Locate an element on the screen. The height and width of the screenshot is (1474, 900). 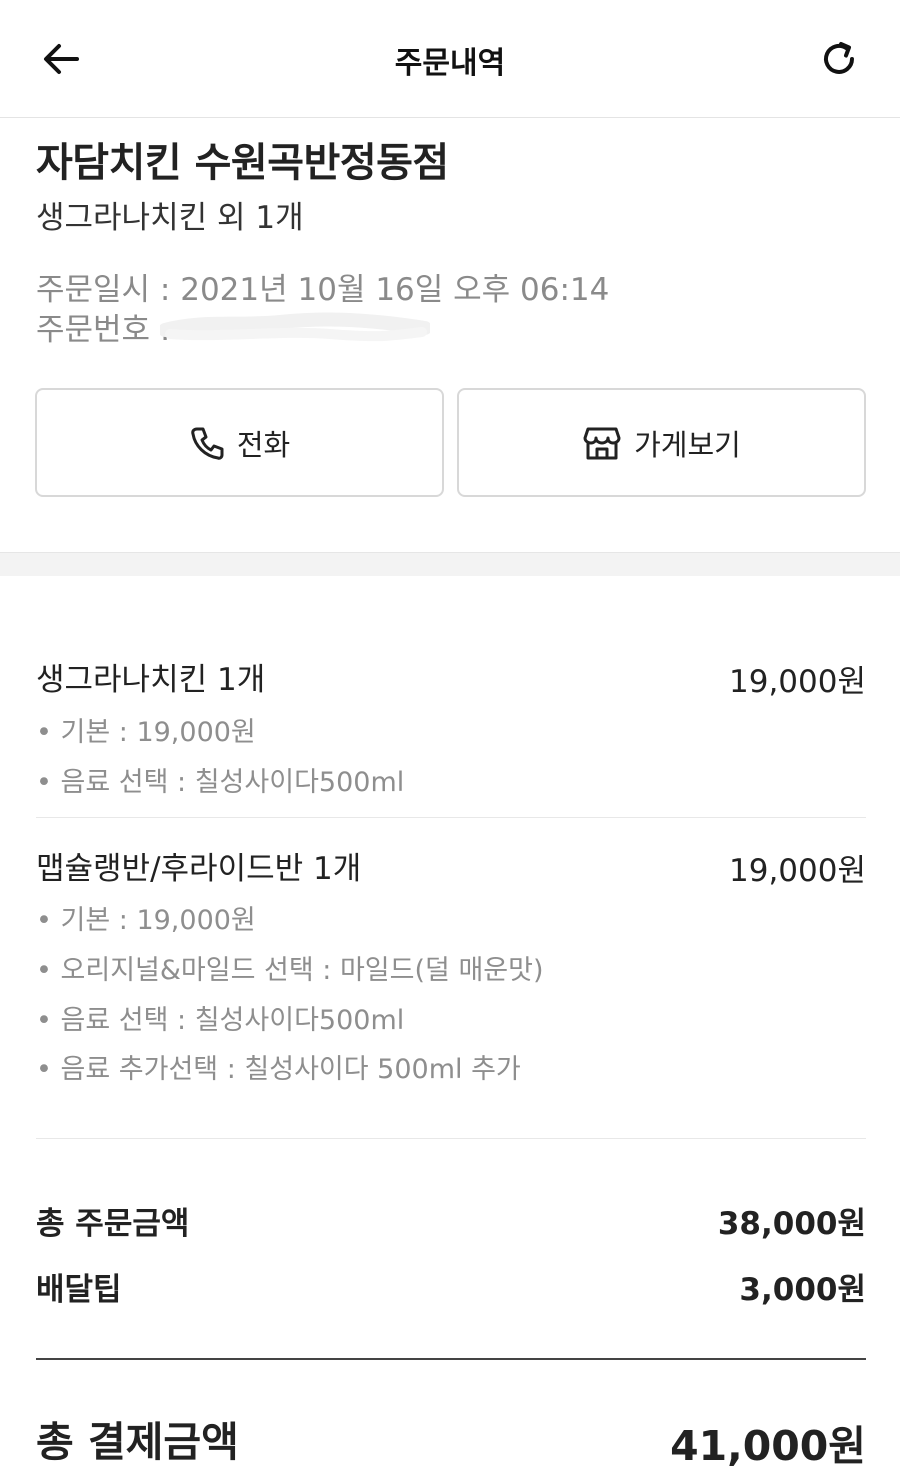
page-title: 주문내역 is located at coordinates (450, 63).